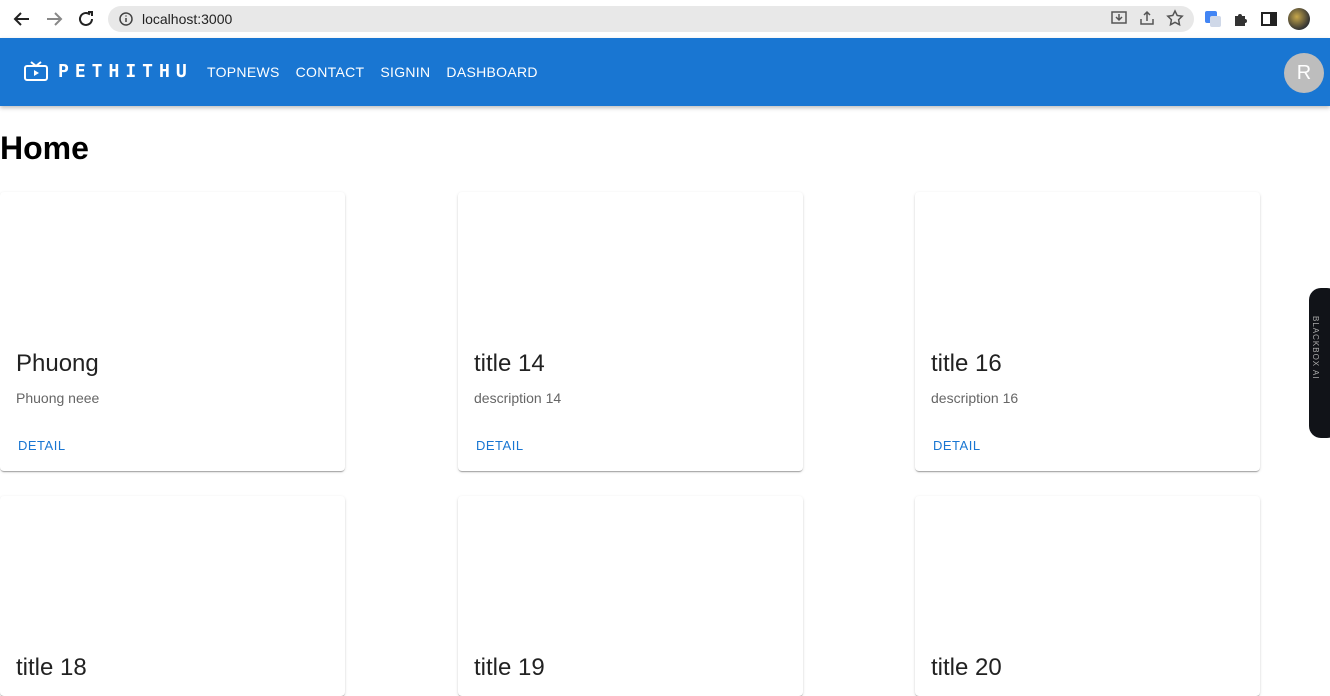  Describe the element at coordinates (172, 596) in the screenshot. I see `news-card: title 18` at that location.